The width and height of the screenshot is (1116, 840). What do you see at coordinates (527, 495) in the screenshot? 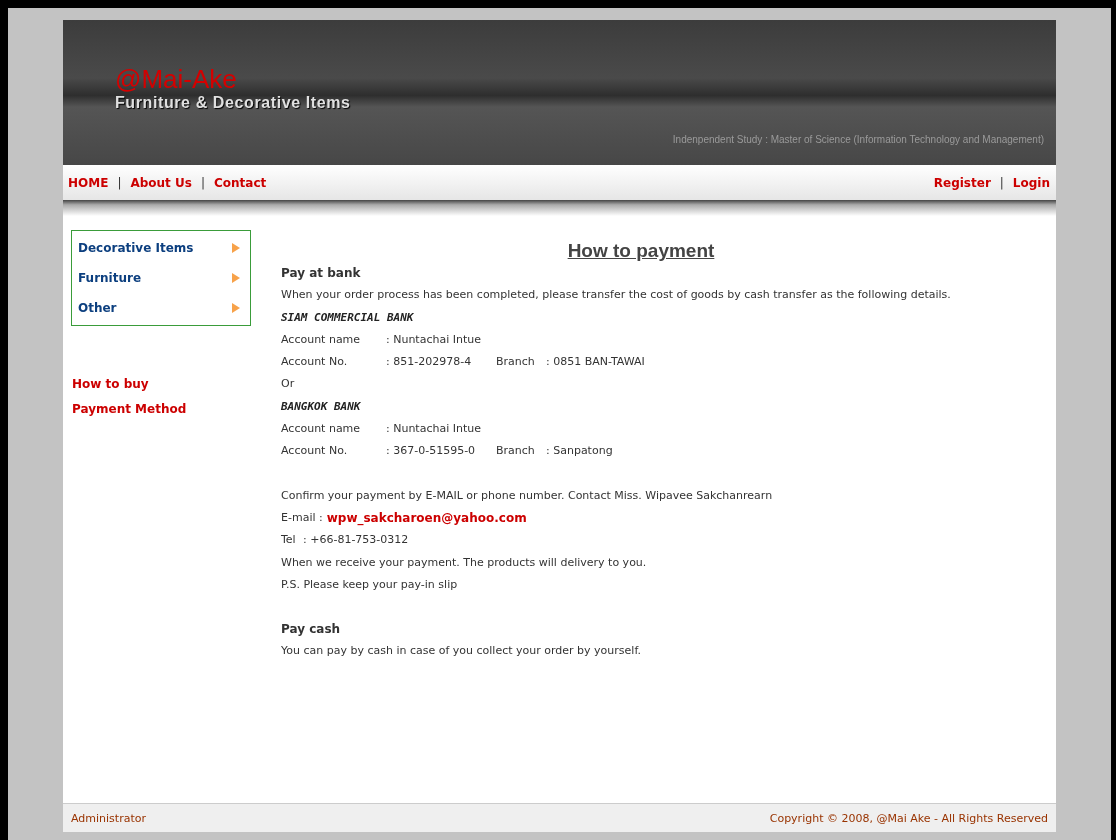
I see `body-text: Confirm your payment by E-MAIL or phone number. Contact Miss. Wipavee Sakchanrearn` at bounding box center [527, 495].